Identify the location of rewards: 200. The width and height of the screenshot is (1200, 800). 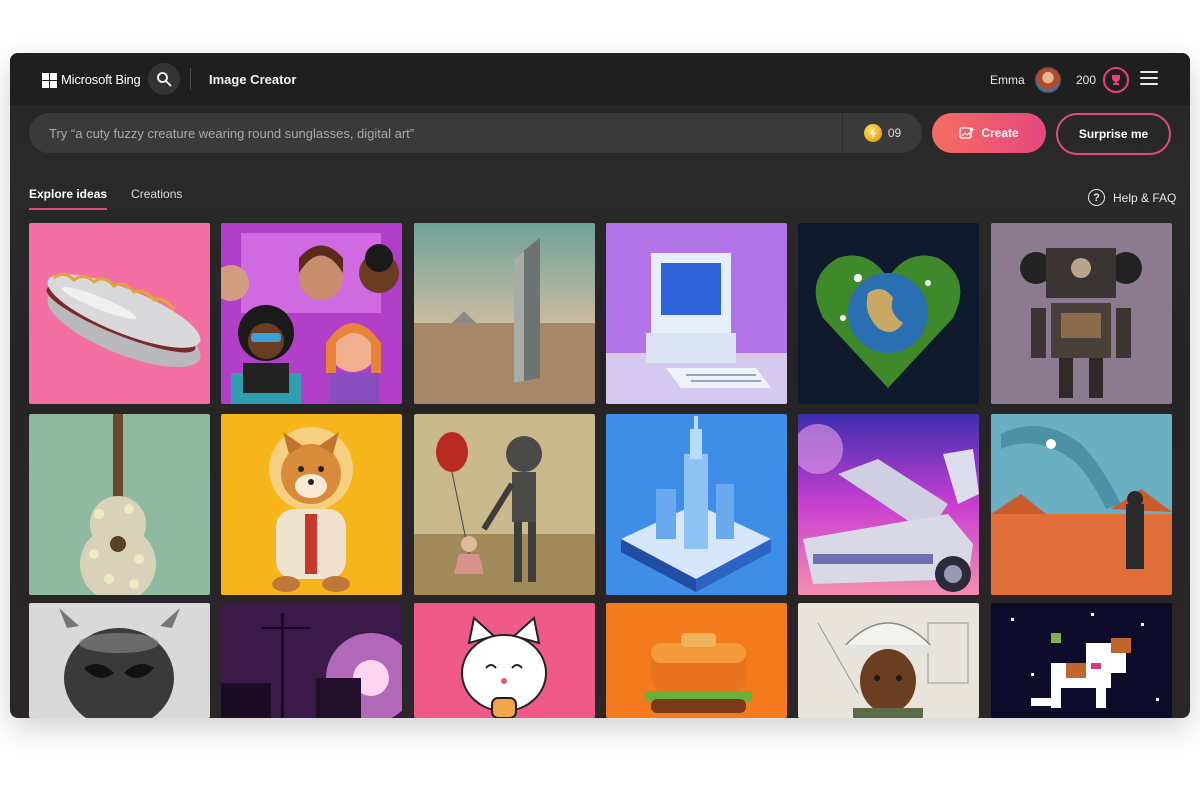
(1103, 80).